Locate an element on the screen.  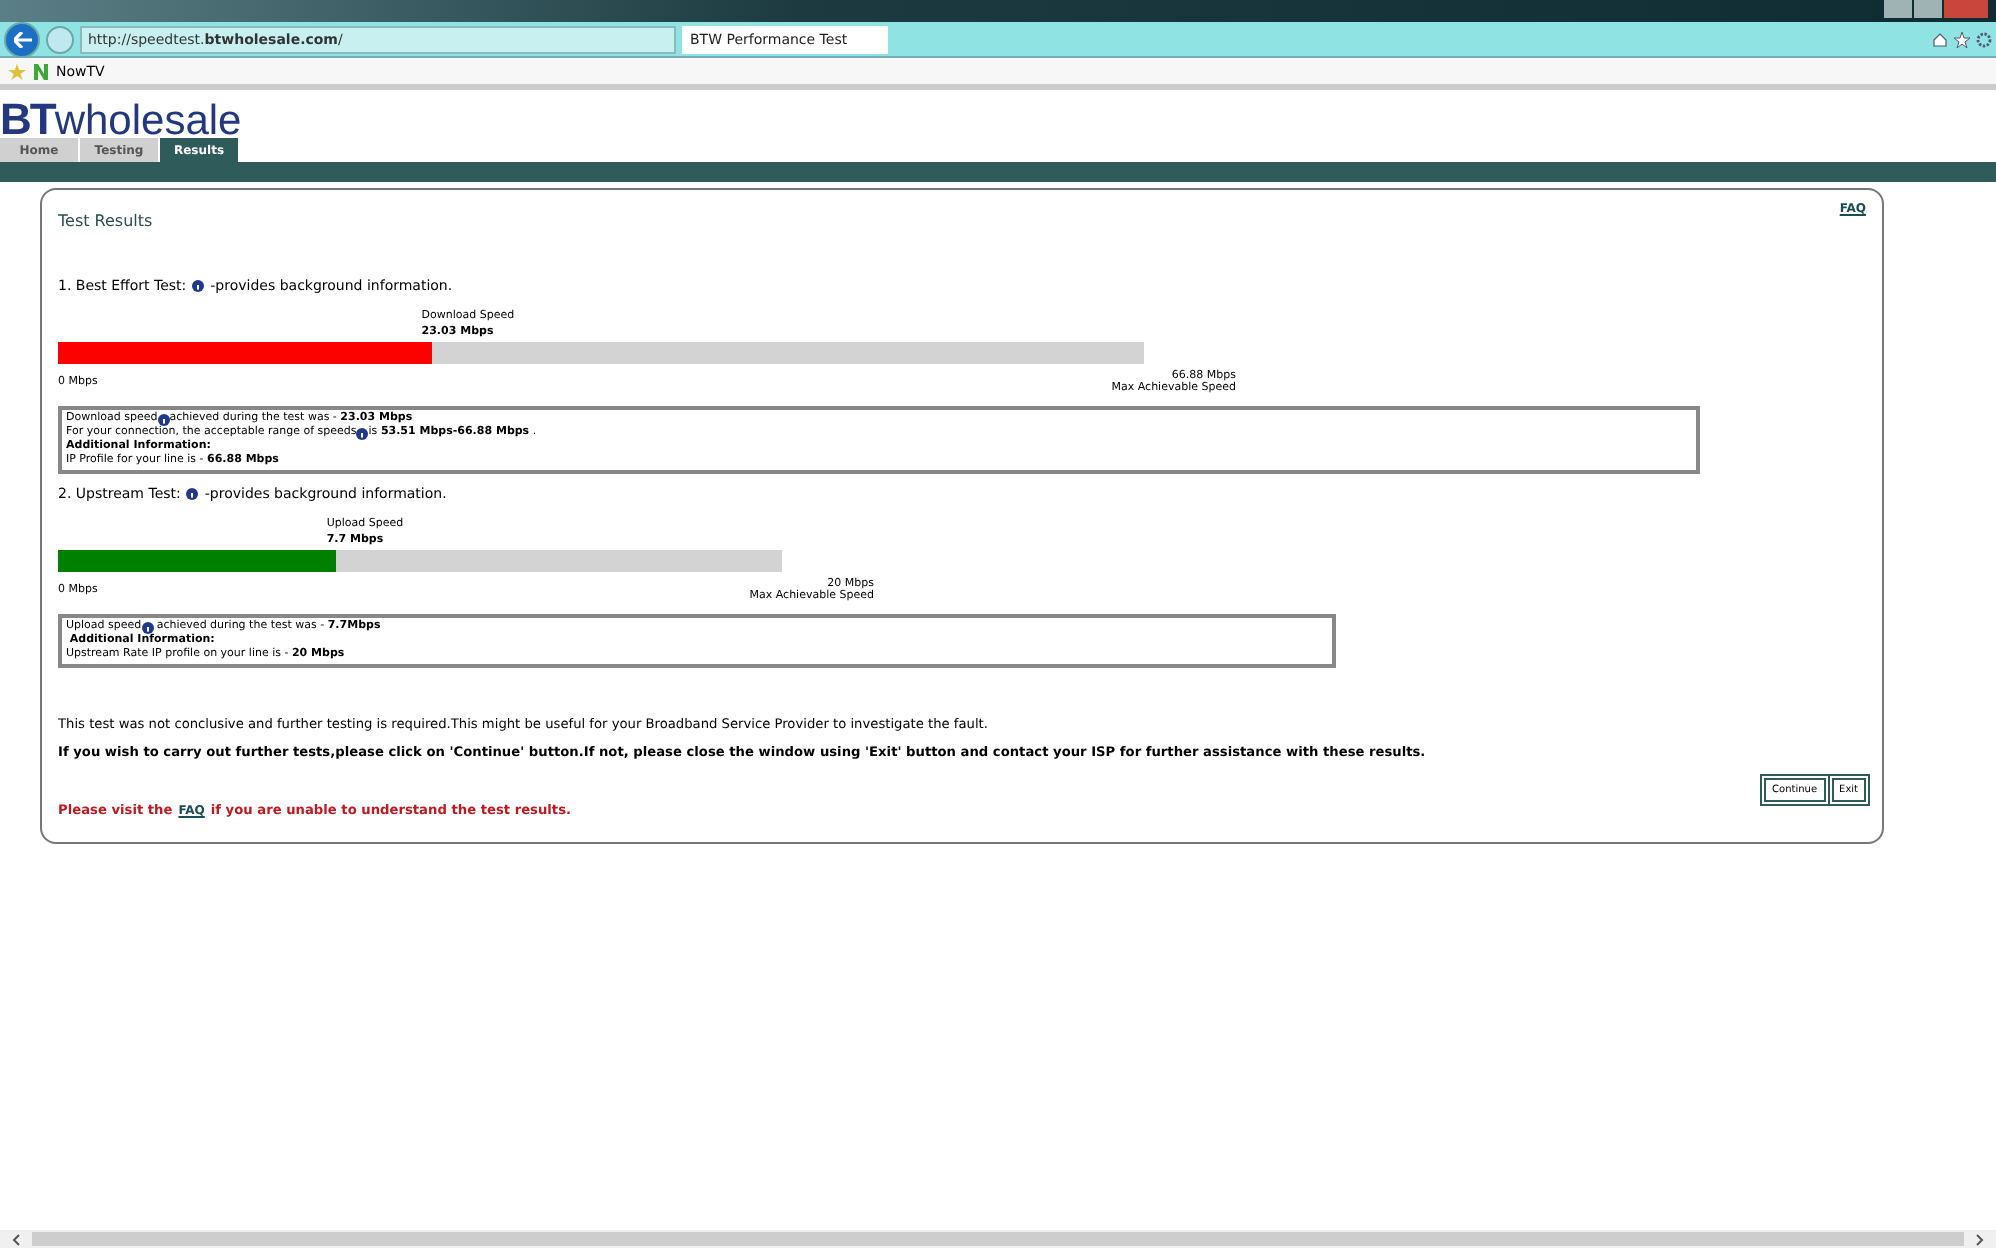
back-button is located at coordinates (22, 39).